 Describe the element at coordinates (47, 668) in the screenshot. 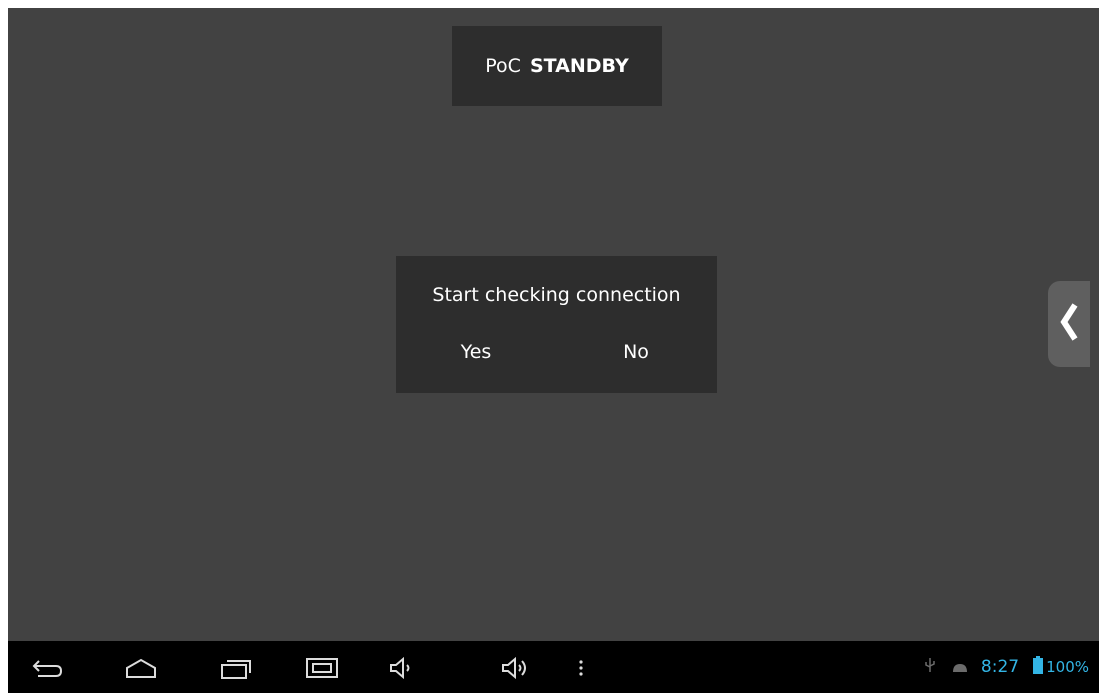

I see `back-icon` at that location.